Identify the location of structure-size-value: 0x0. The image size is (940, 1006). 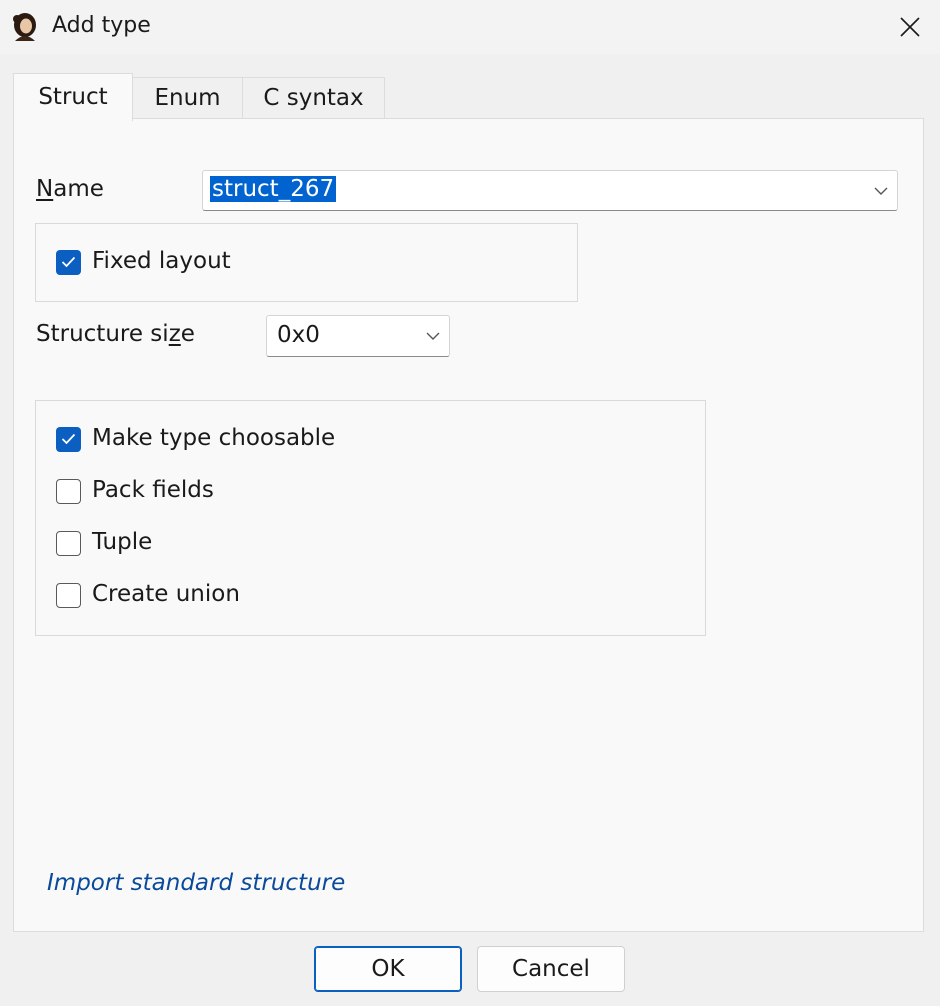
(298, 335).